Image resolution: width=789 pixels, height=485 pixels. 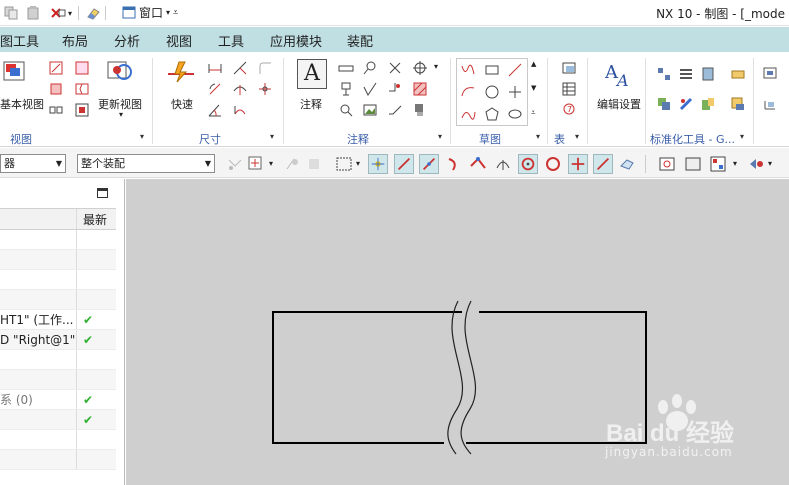 I want to click on perimeter-dimension-icon, so click(x=265, y=68).